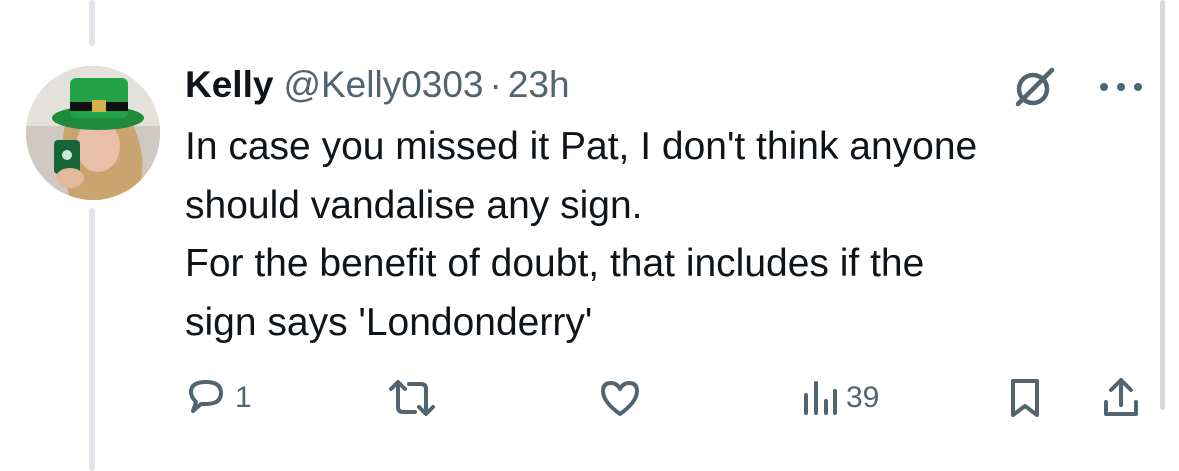 The width and height of the screenshot is (1179, 471). What do you see at coordinates (414, 205) in the screenshot?
I see `post-text-line: should vandalise any sign.` at bounding box center [414, 205].